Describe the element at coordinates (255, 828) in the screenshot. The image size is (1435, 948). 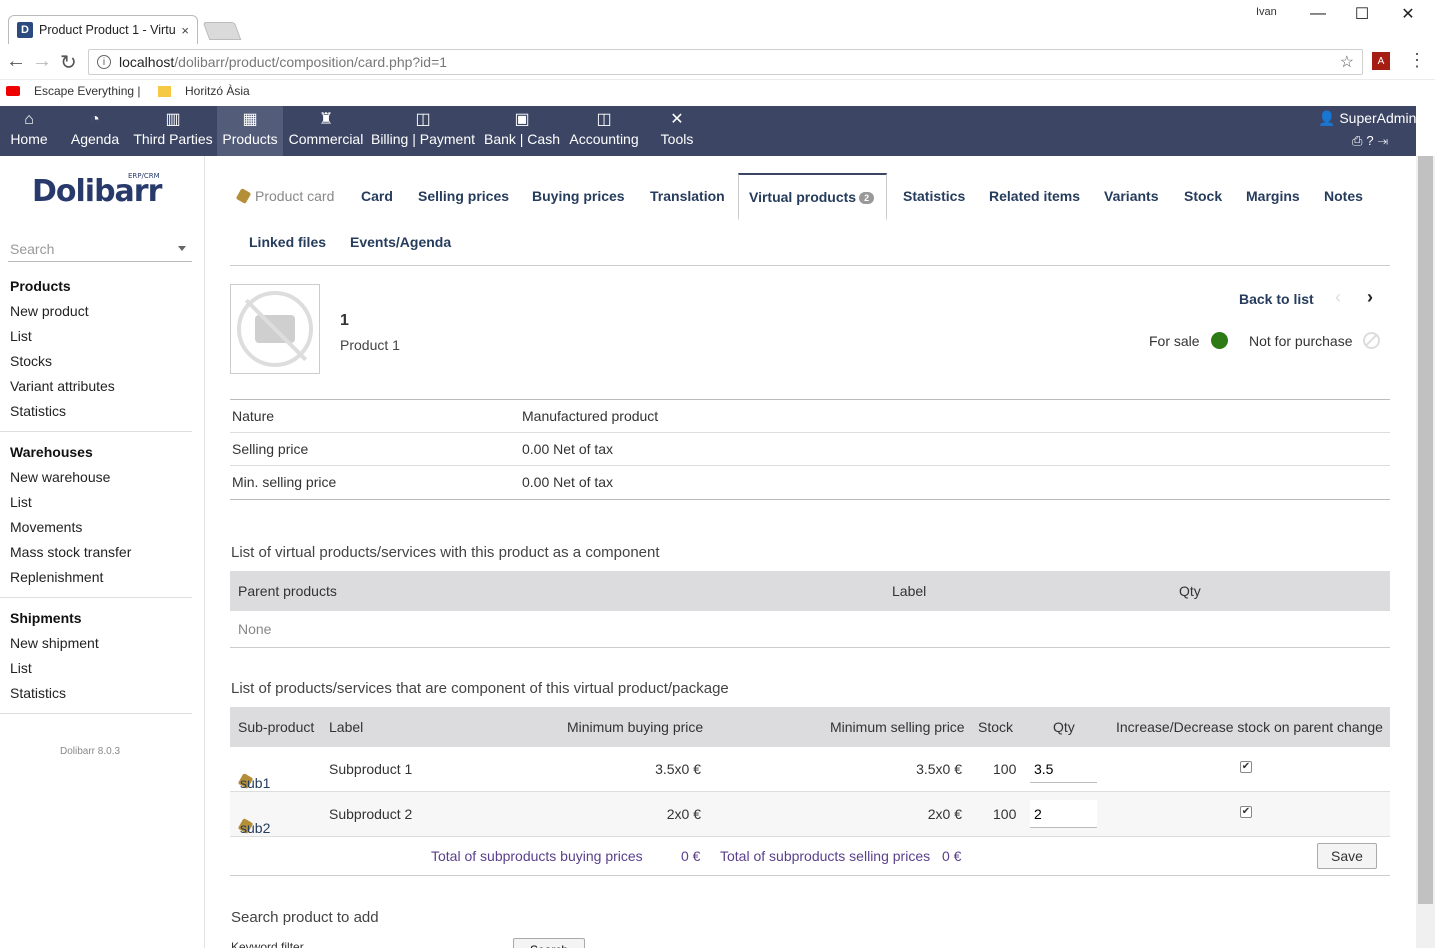
I see `subproduct-ref: sub2` at that location.